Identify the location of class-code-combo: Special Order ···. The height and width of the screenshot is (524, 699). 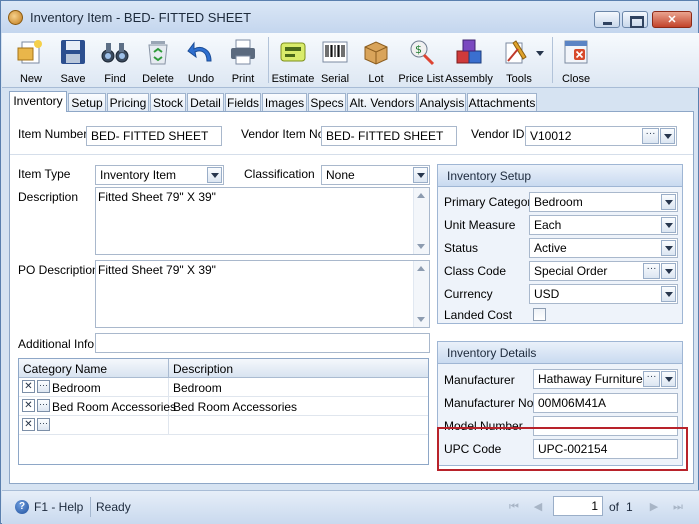
(603, 271).